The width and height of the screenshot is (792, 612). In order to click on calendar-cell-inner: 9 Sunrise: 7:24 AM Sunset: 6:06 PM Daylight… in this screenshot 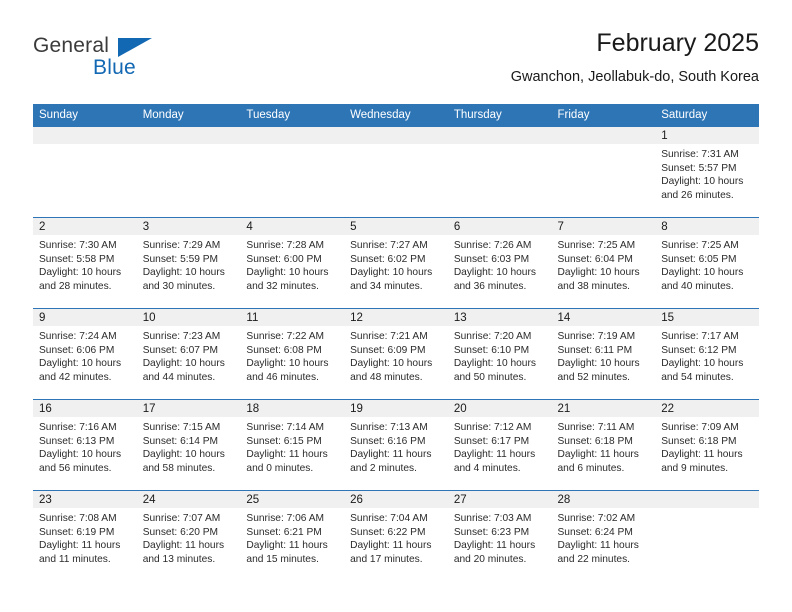, I will do `click(85, 354)`.